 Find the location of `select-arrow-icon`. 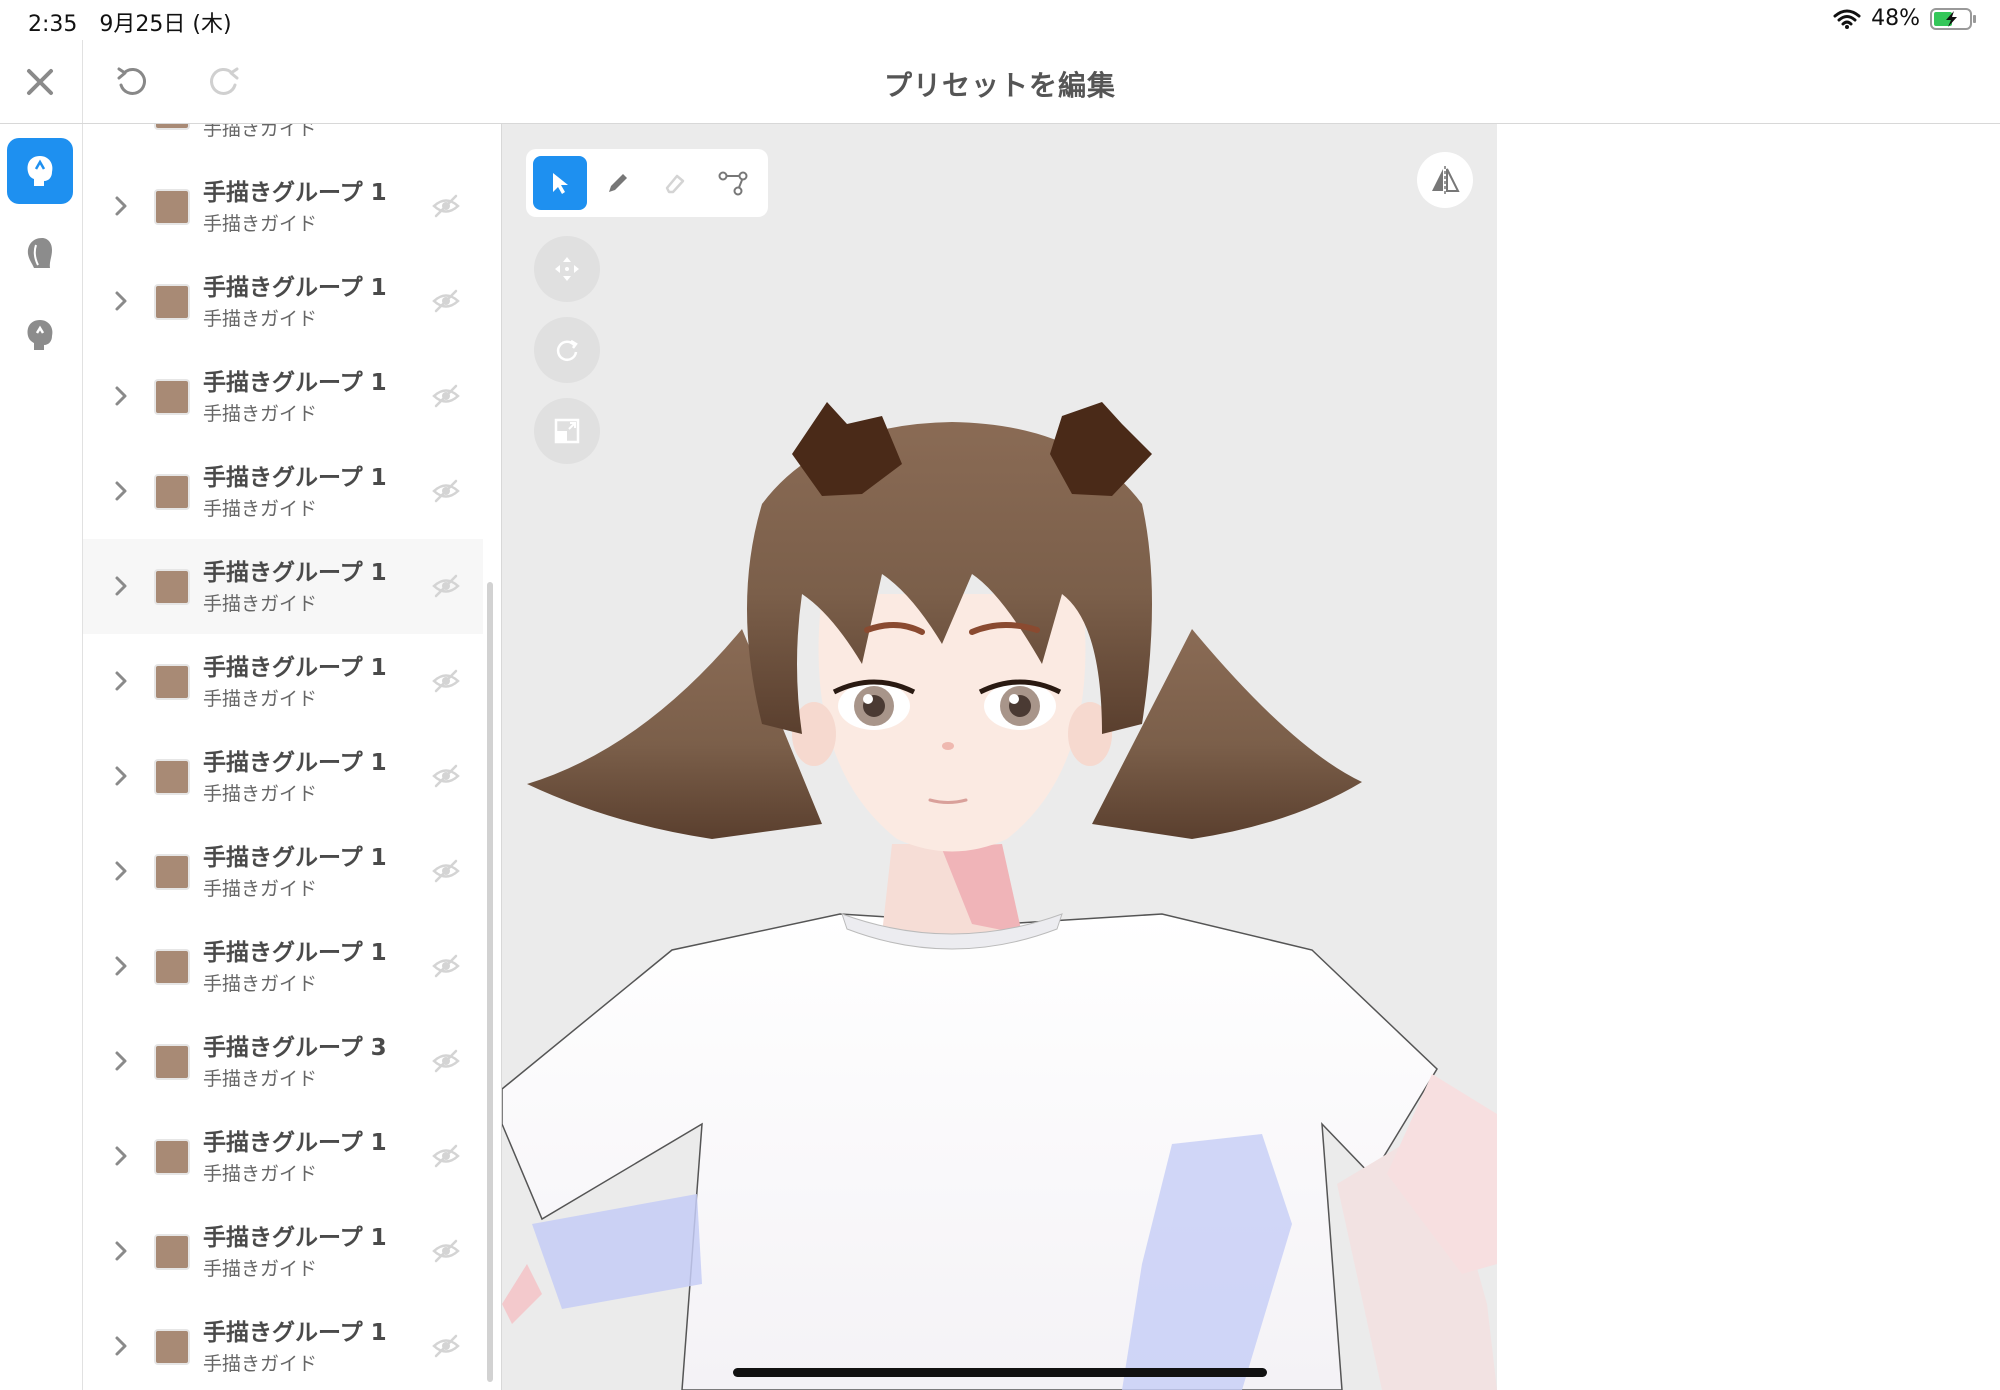

select-arrow-icon is located at coordinates (560, 183).